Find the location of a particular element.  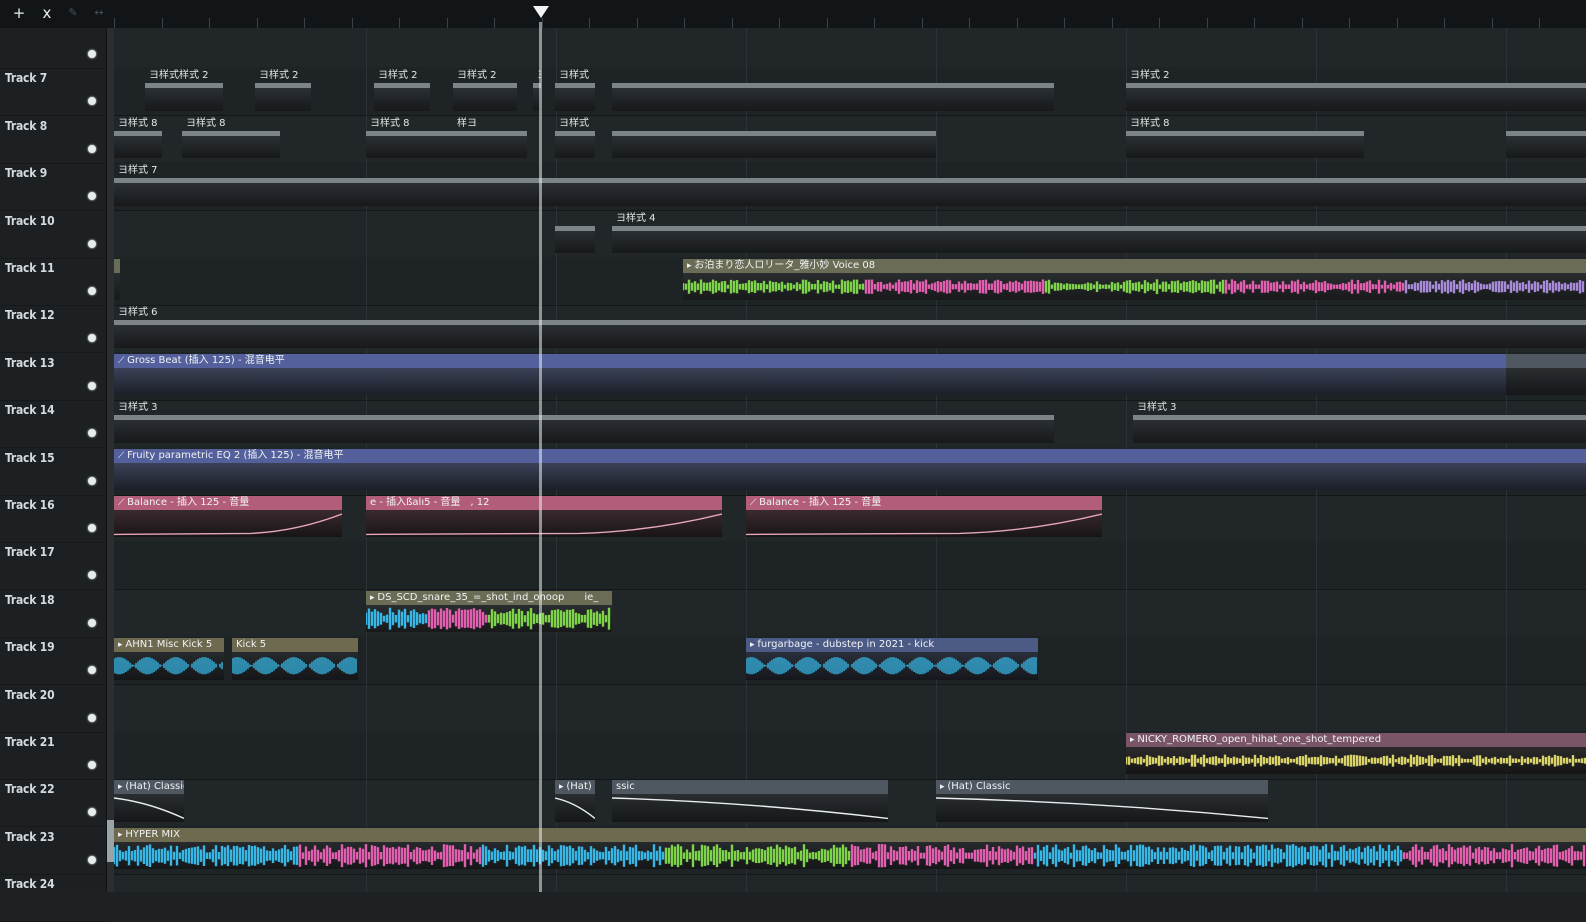

audio-clip: ▸ お泊まり恋人ロリータ_雅小妙 Voice 08 is located at coordinates (1134, 280).